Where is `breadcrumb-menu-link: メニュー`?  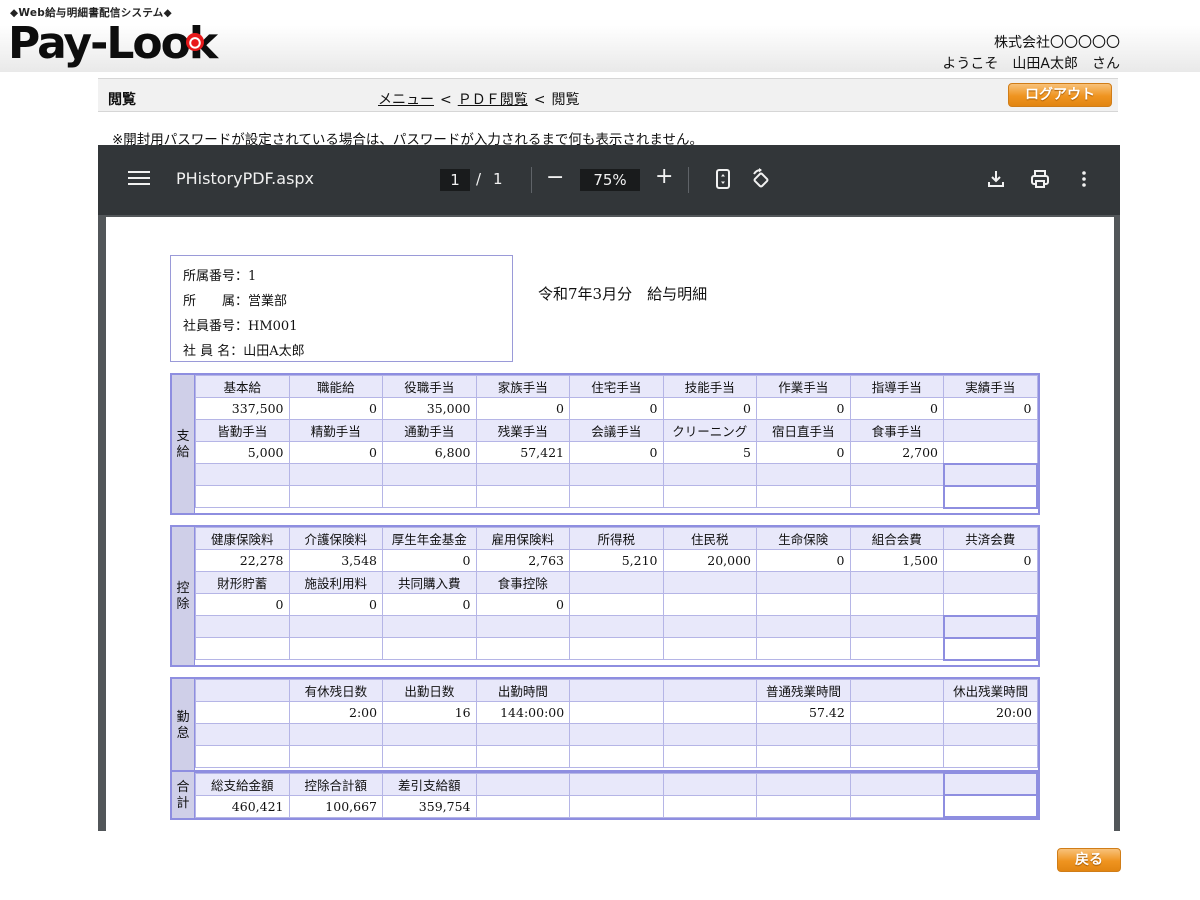 breadcrumb-menu-link: メニュー is located at coordinates (406, 100).